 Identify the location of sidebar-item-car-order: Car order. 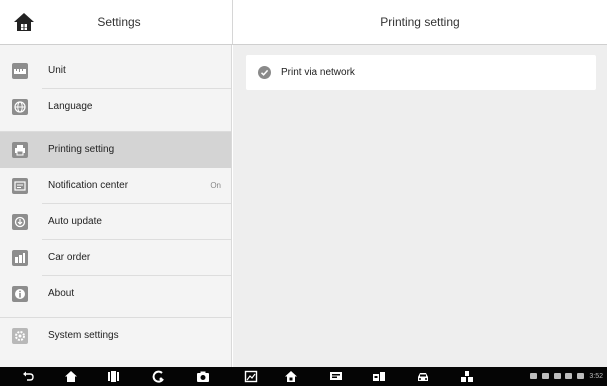
(115, 258).